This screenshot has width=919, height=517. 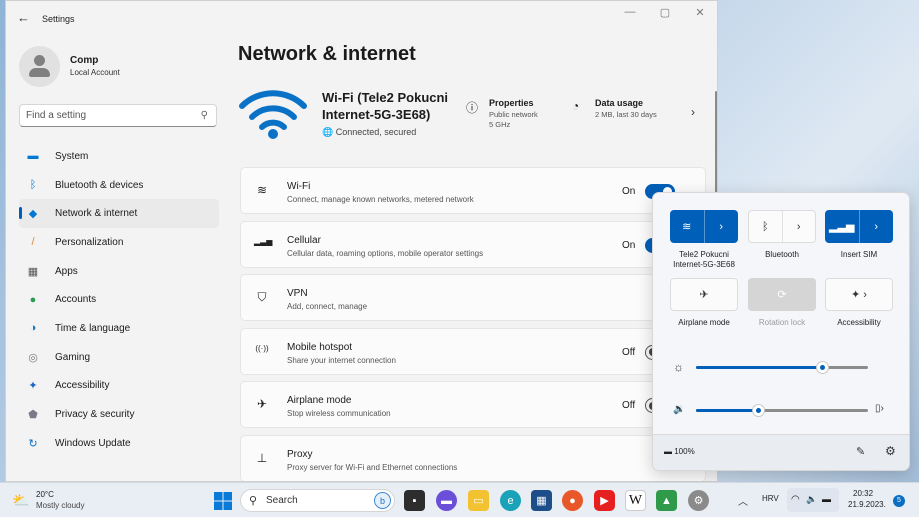 I want to click on quick-tile-cellular: ▂▃▅ ›, so click(x=859, y=226).